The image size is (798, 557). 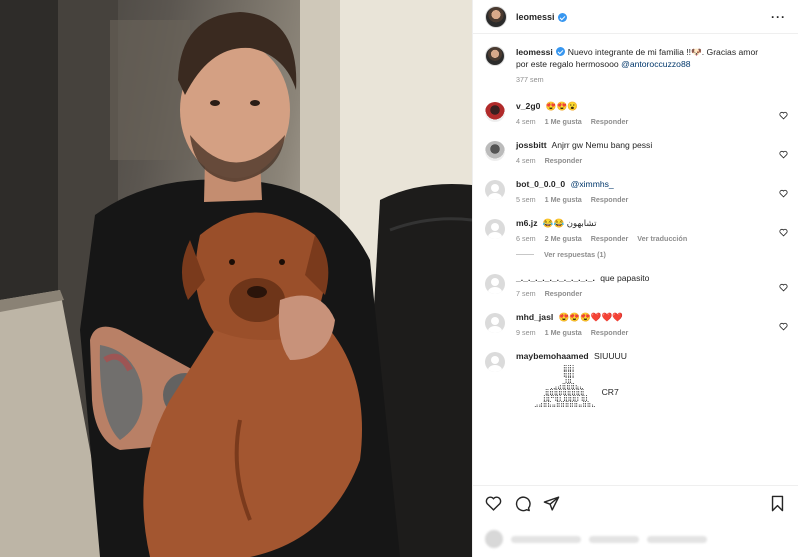 I want to click on ascii-label: CR7, so click(x=610, y=392).